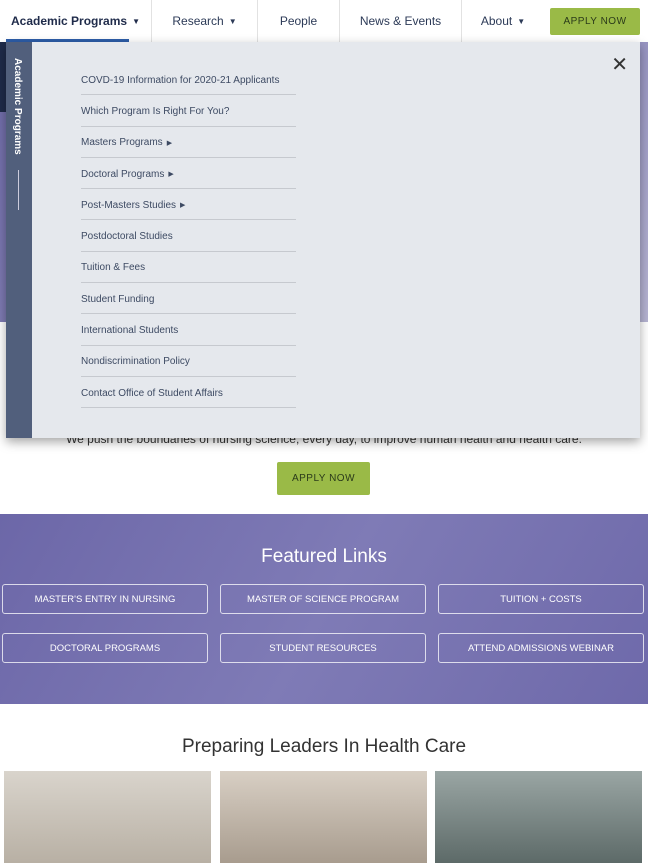 The width and height of the screenshot is (648, 863). I want to click on nav-label: Research, so click(198, 21).